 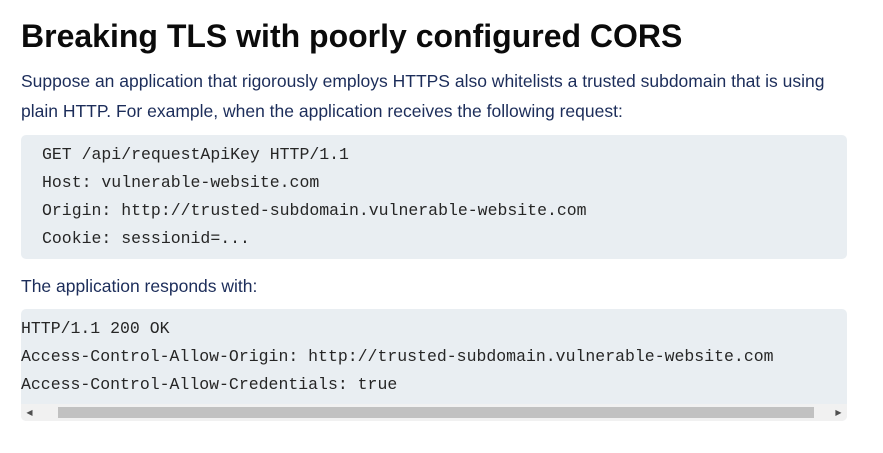 What do you see at coordinates (209, 384) in the screenshot?
I see `response-line: Access-Control-Allow-Credentials: true` at bounding box center [209, 384].